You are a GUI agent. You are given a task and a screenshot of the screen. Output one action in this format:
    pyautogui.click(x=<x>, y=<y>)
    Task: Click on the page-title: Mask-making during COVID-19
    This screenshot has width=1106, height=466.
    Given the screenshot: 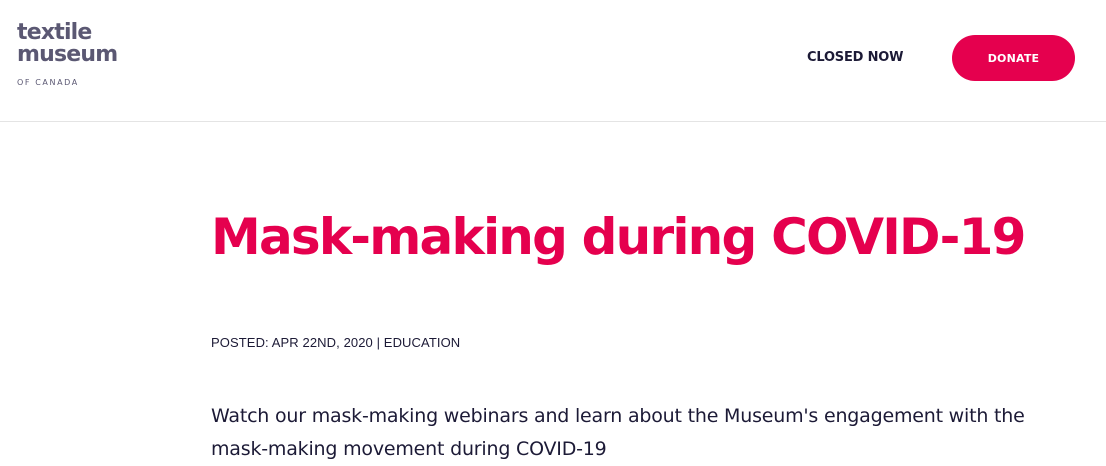 What is the action you would take?
    pyautogui.click(x=618, y=237)
    